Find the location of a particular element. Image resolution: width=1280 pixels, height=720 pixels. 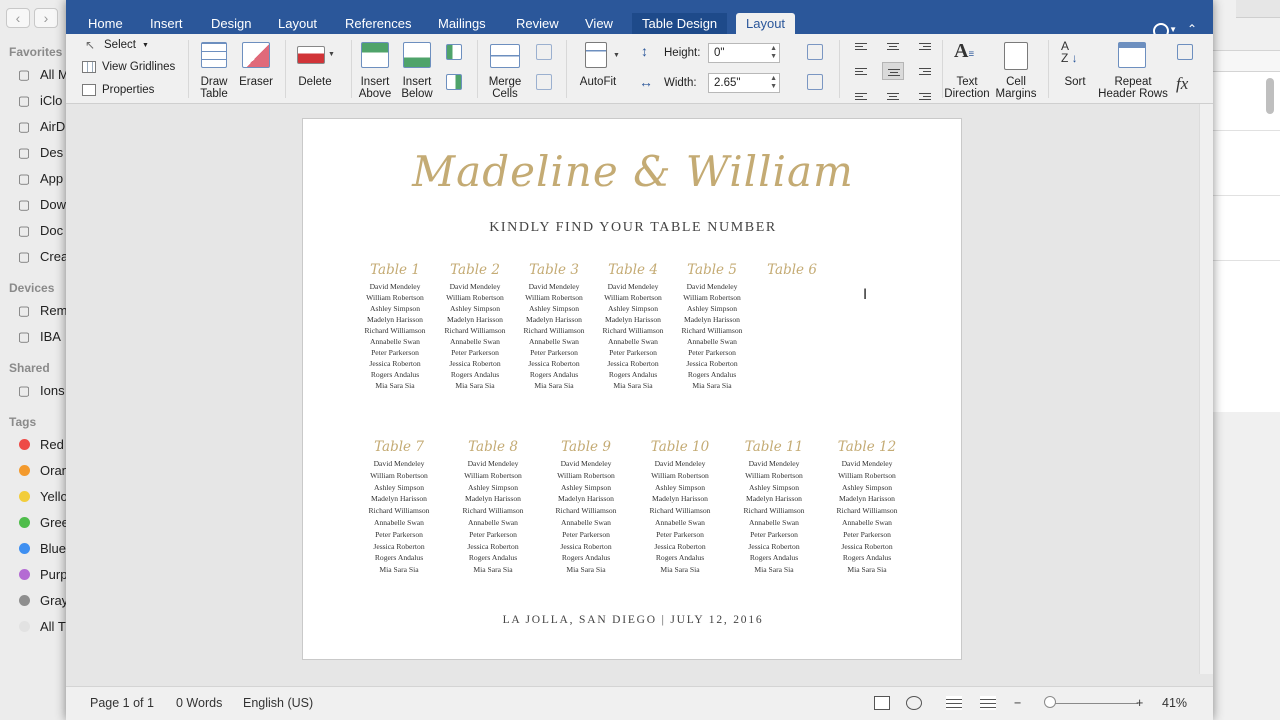

formula-button: fx is located at coordinates (1182, 84).